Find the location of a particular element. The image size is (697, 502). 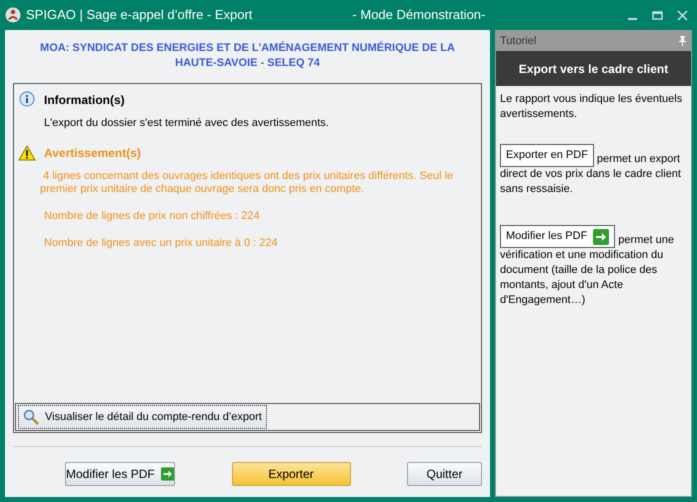

tutorial-heading: Export vers le cadre client is located at coordinates (593, 69).